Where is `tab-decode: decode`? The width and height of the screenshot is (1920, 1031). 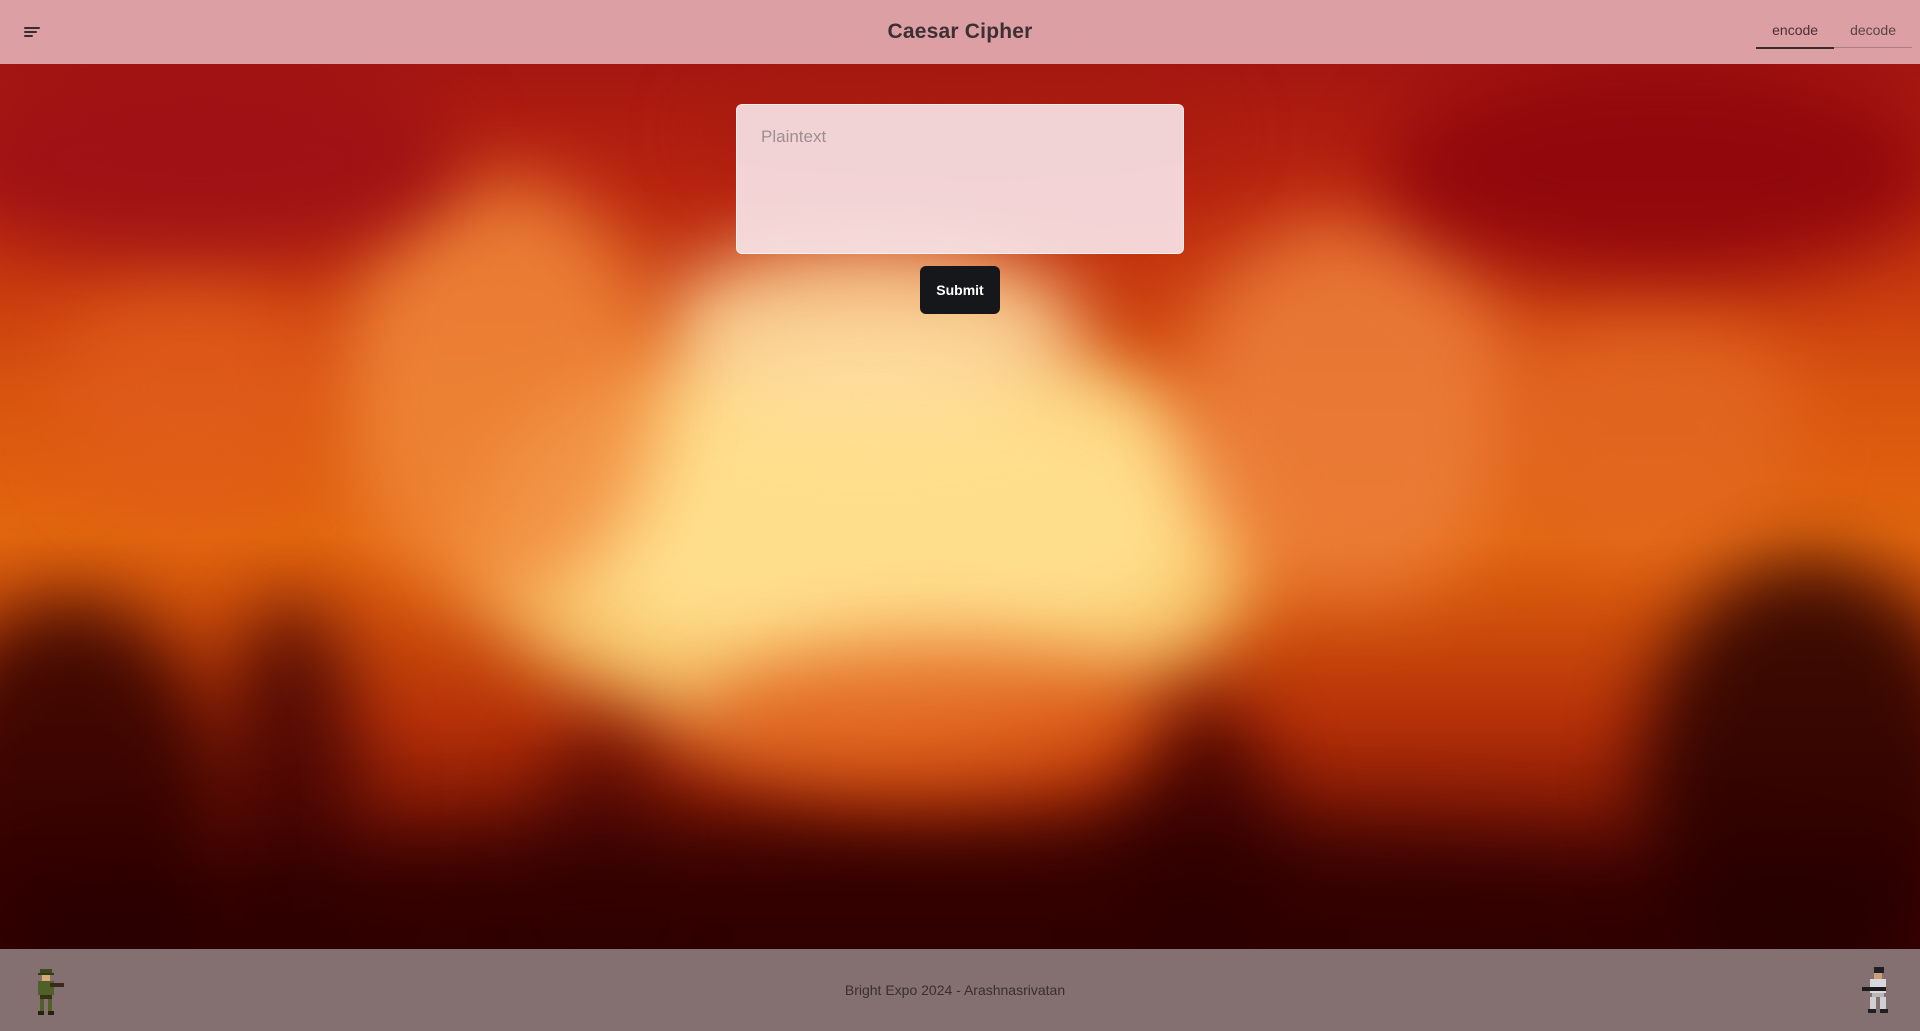 tab-decode: decode is located at coordinates (1873, 32).